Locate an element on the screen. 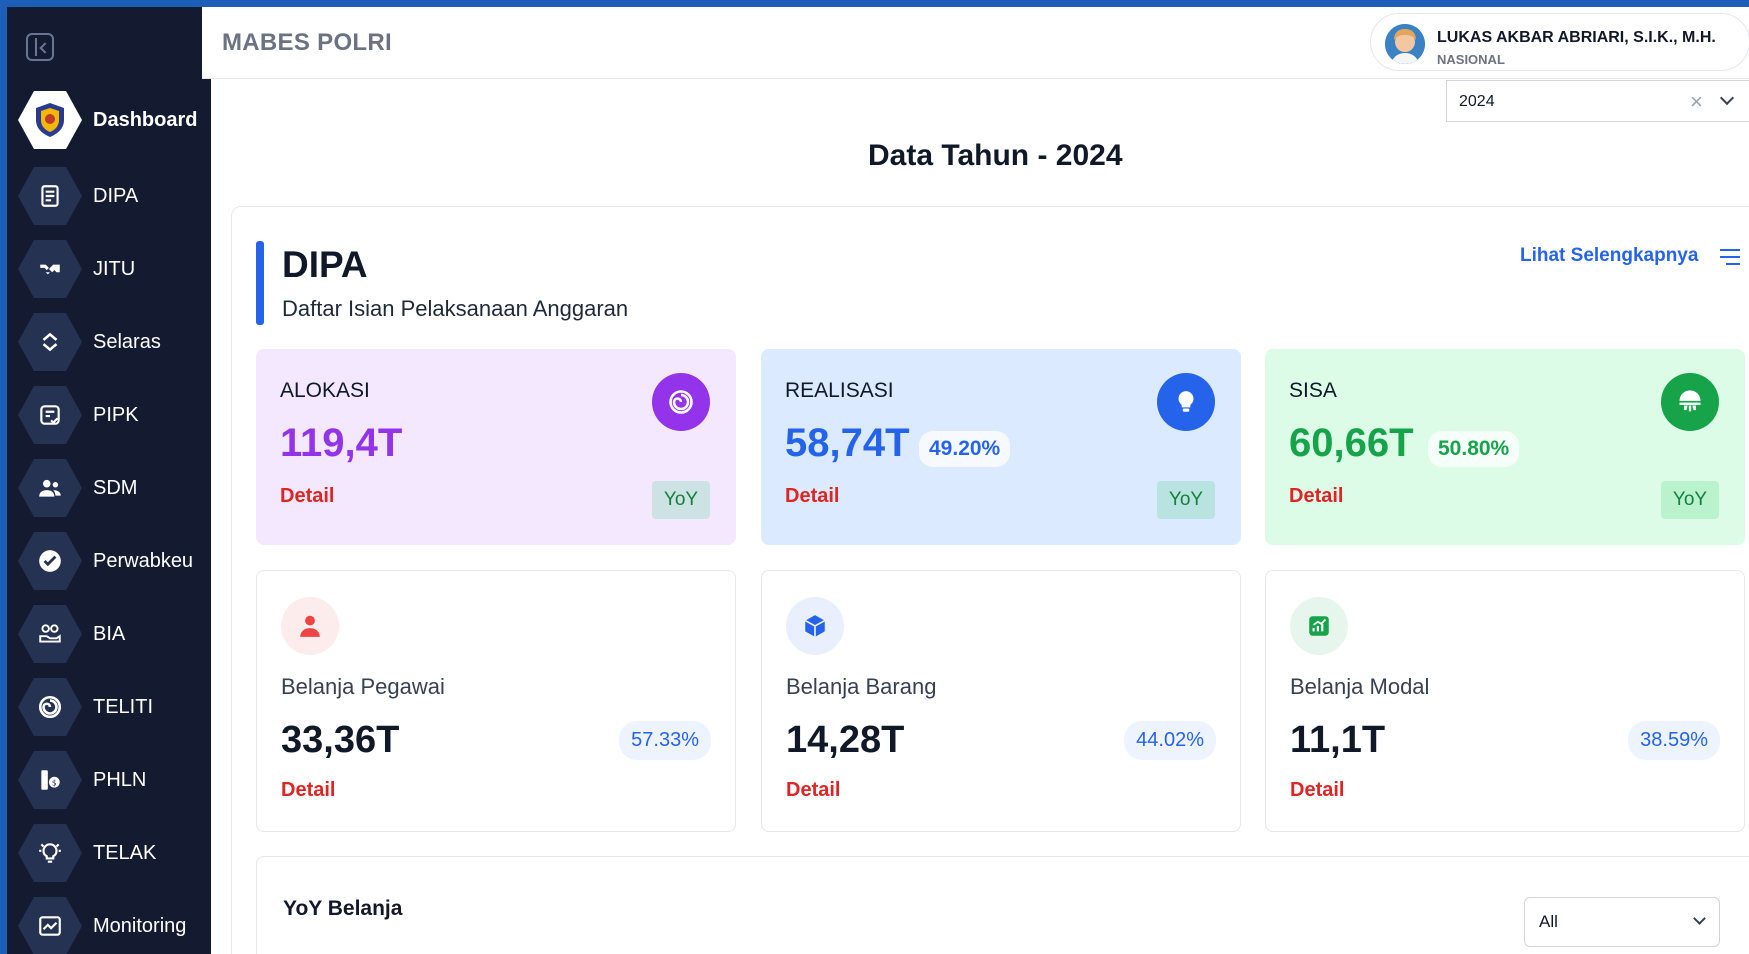 This screenshot has width=1749, height=954. sidebar-item-label: DIPA is located at coordinates (116, 195).